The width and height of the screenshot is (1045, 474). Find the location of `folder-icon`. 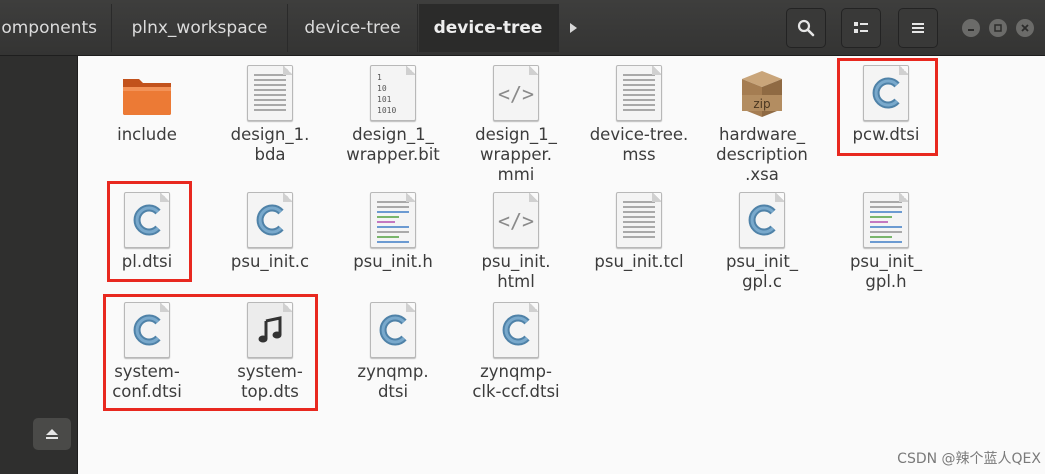

folder-icon is located at coordinates (147, 93).